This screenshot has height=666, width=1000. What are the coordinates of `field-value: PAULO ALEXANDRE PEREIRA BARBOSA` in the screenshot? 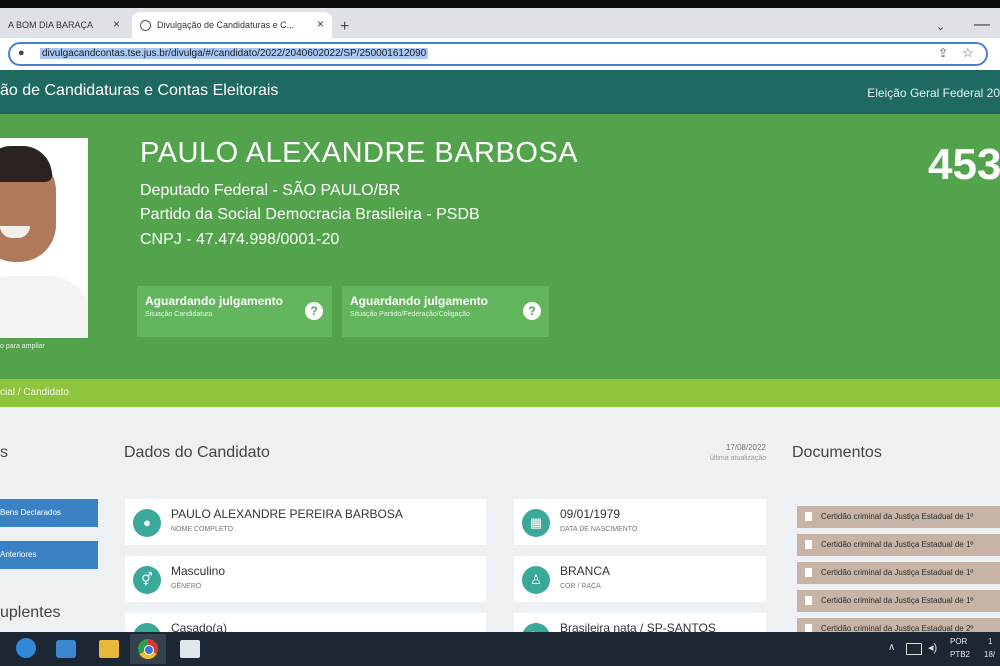 It's located at (287, 514).